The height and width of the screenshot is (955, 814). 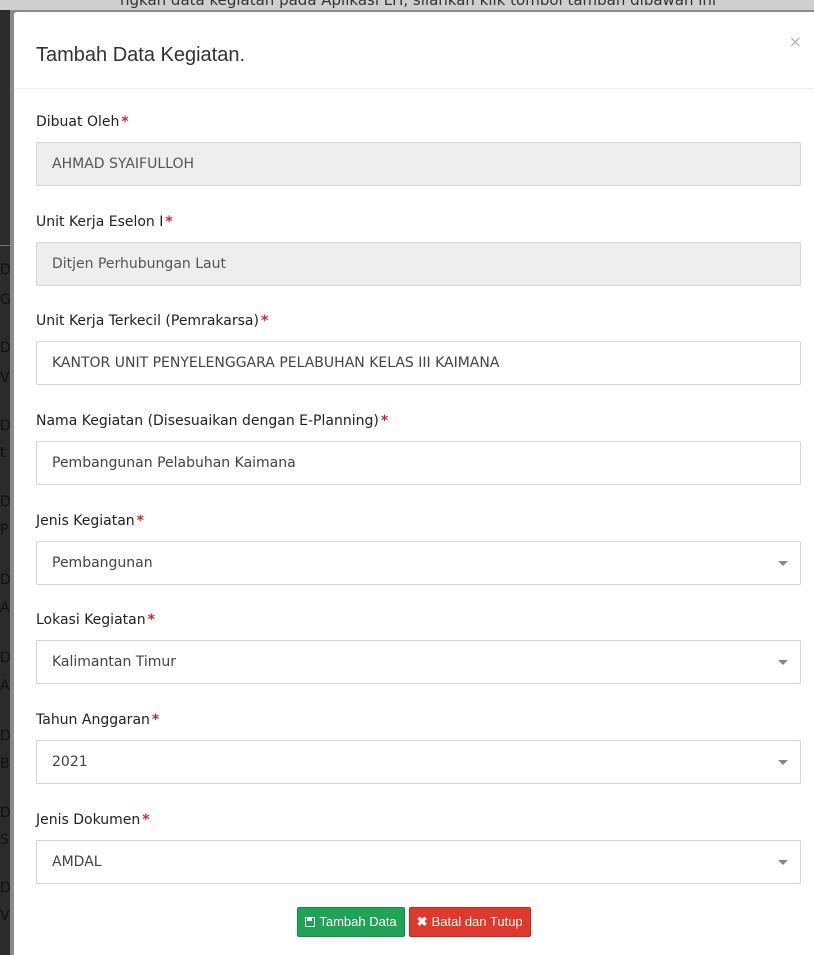 What do you see at coordinates (418, 862) in the screenshot?
I see `document-type-select: AMDAL` at bounding box center [418, 862].